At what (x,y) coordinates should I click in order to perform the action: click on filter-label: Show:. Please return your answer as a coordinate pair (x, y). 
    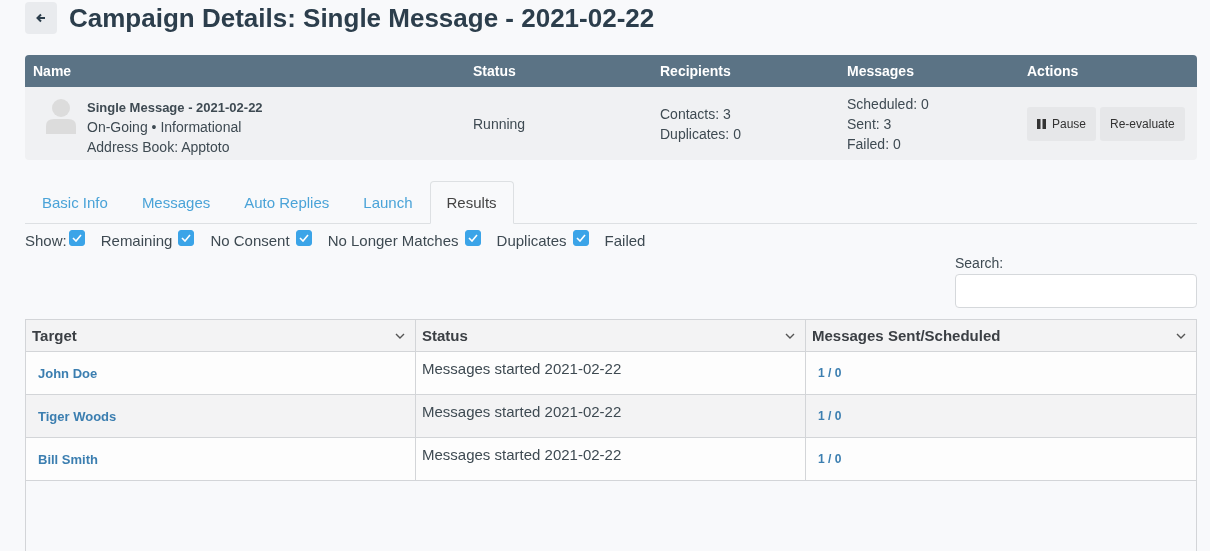
    Looking at the image, I should click on (46, 240).